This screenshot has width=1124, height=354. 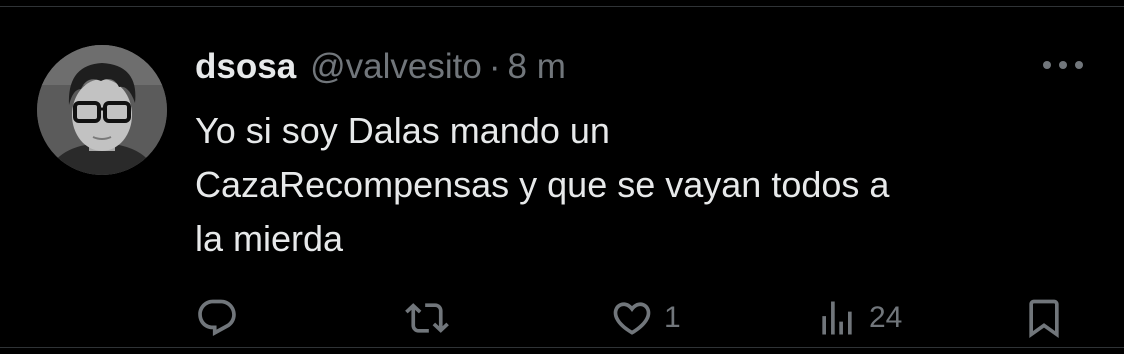 I want to click on bookmark-icon, so click(x=1044, y=319).